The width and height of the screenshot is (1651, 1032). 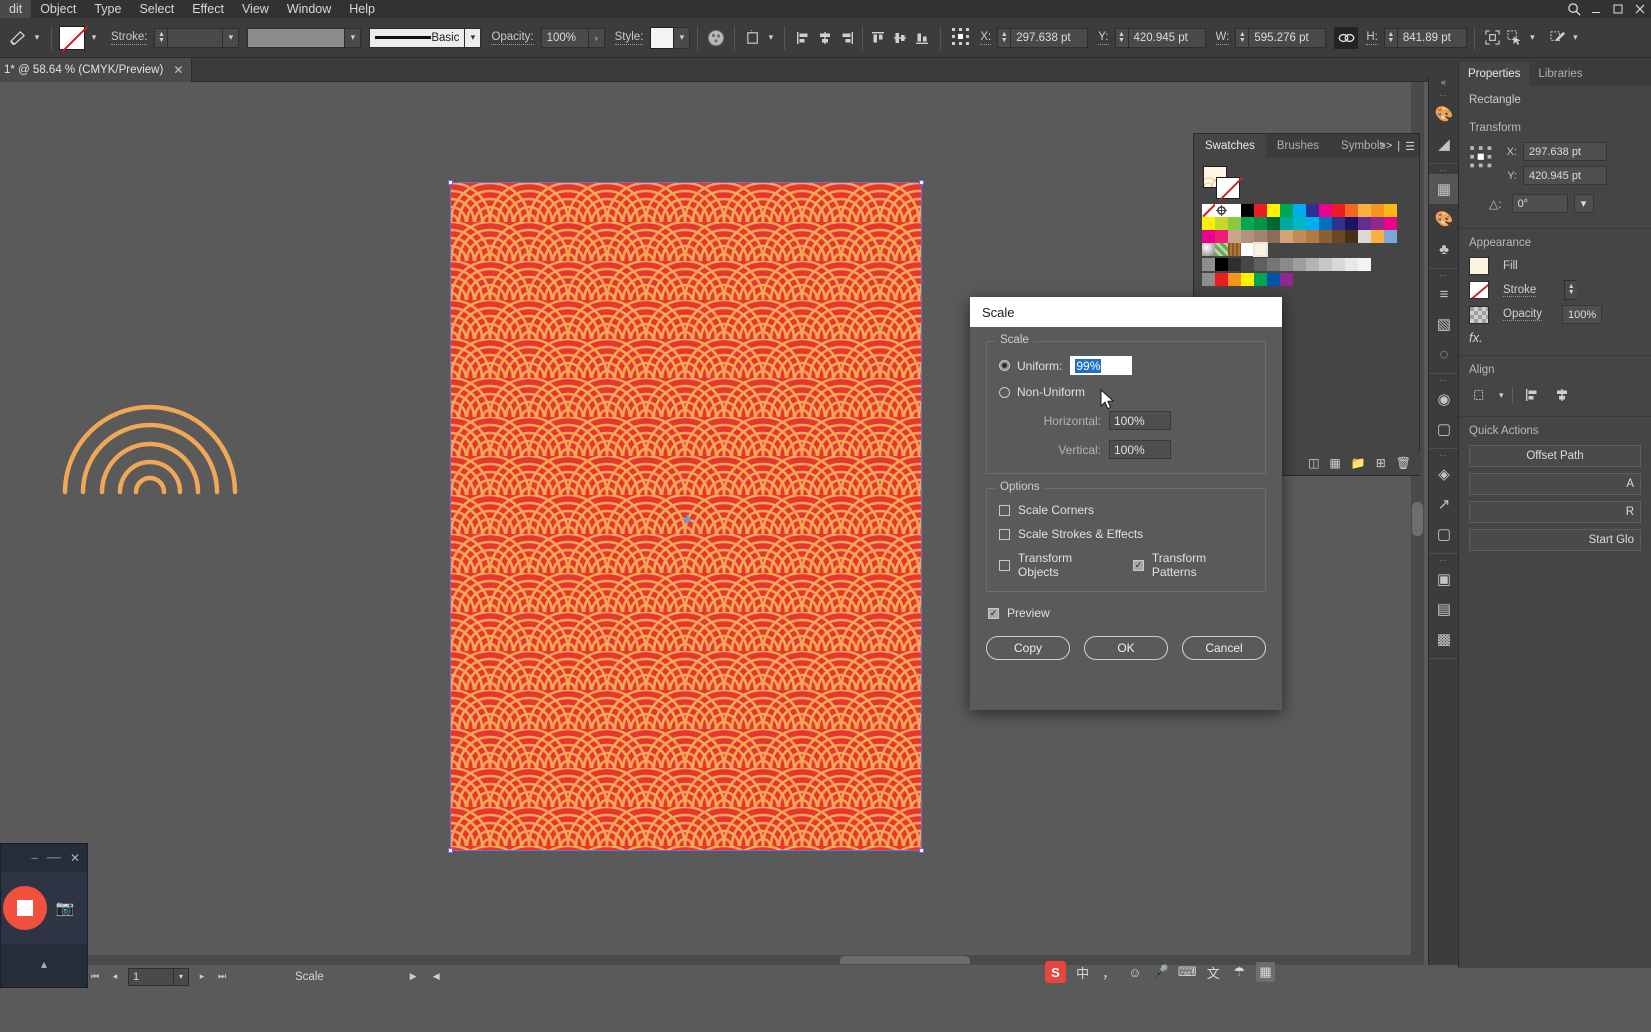 I want to click on swatch-registration, so click(x=1221, y=210).